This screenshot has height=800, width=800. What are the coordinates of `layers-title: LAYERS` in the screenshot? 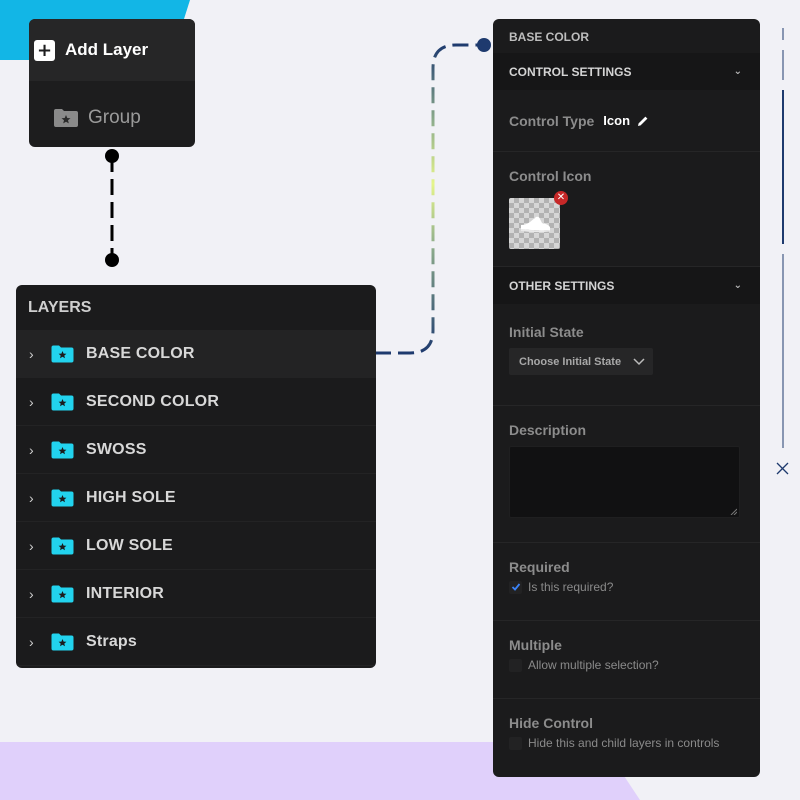 It's located at (60, 307).